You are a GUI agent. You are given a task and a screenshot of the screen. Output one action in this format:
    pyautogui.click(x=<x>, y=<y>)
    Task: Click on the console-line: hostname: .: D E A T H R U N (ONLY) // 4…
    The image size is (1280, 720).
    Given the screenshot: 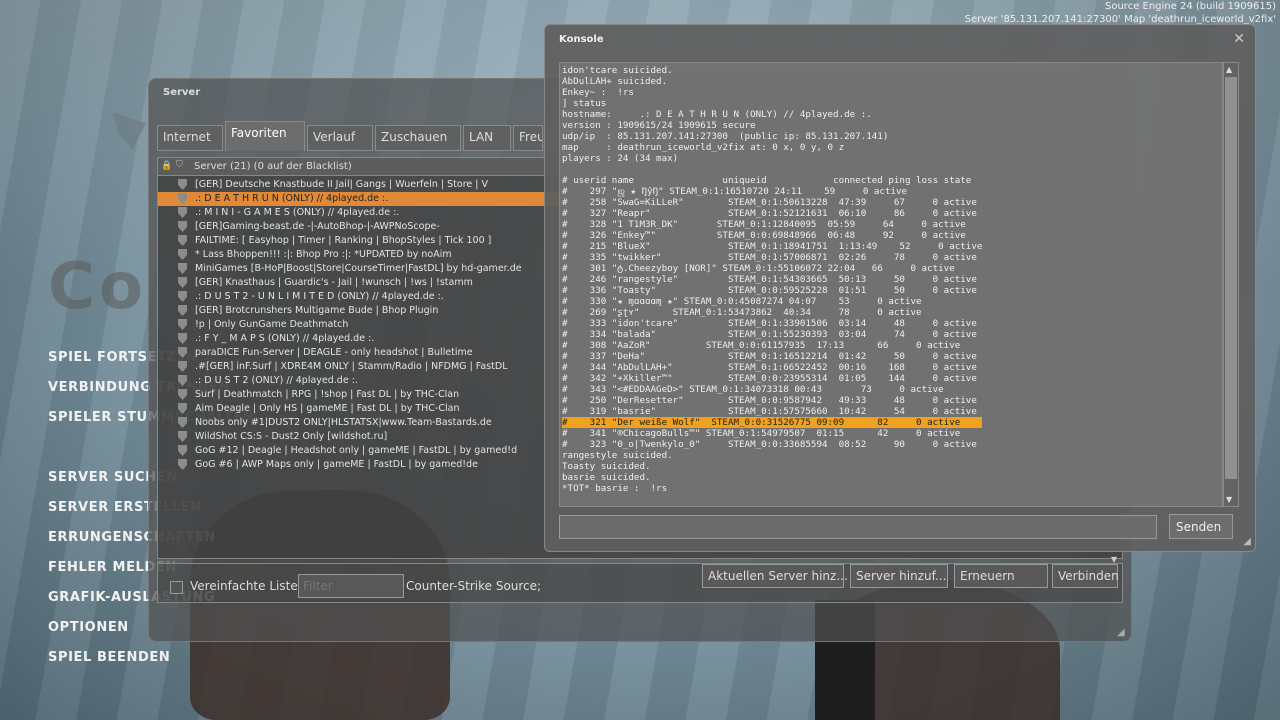 What is the action you would take?
    pyautogui.click(x=717, y=114)
    